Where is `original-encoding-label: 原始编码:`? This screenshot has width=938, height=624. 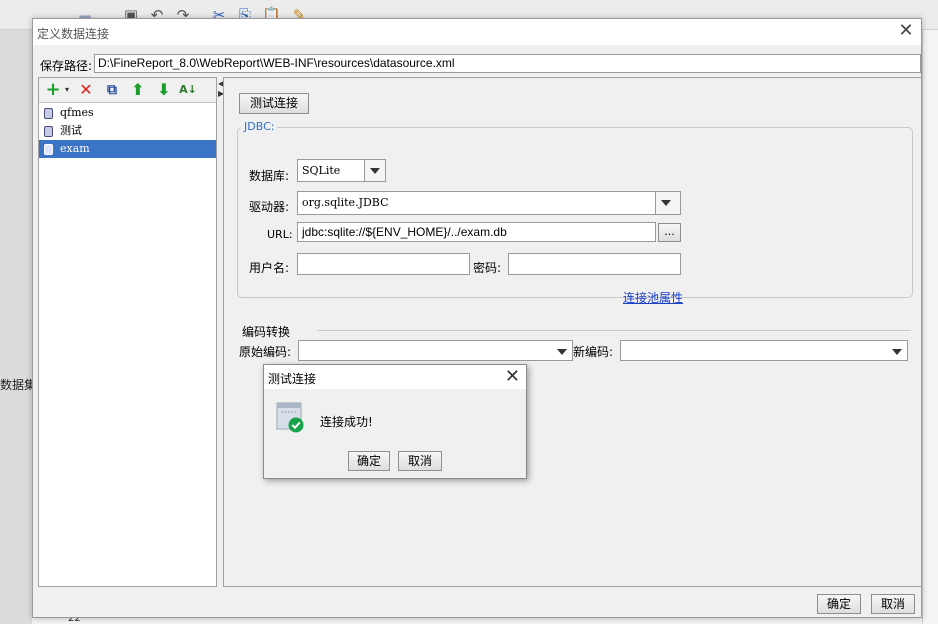
original-encoding-label: 原始编码: is located at coordinates (265, 352).